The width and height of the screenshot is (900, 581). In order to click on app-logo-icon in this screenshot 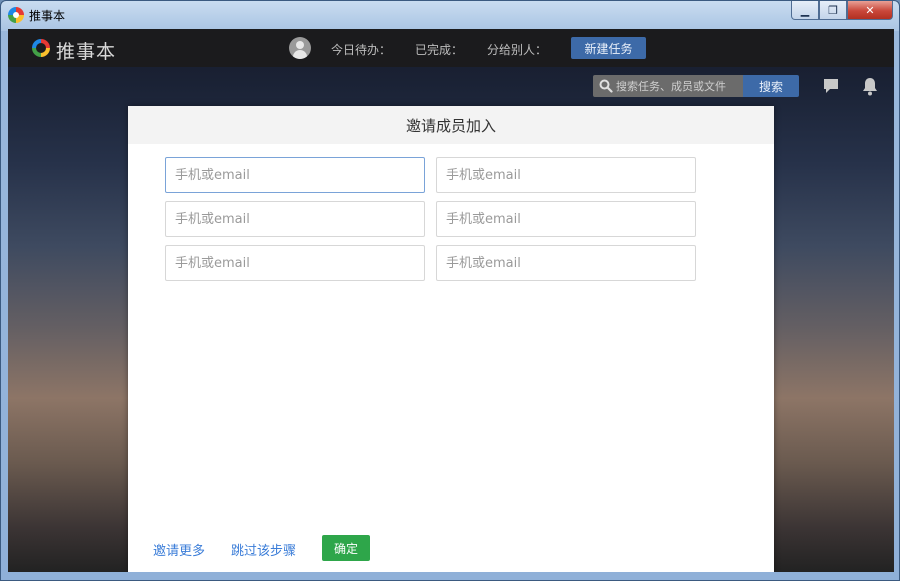, I will do `click(16, 15)`.